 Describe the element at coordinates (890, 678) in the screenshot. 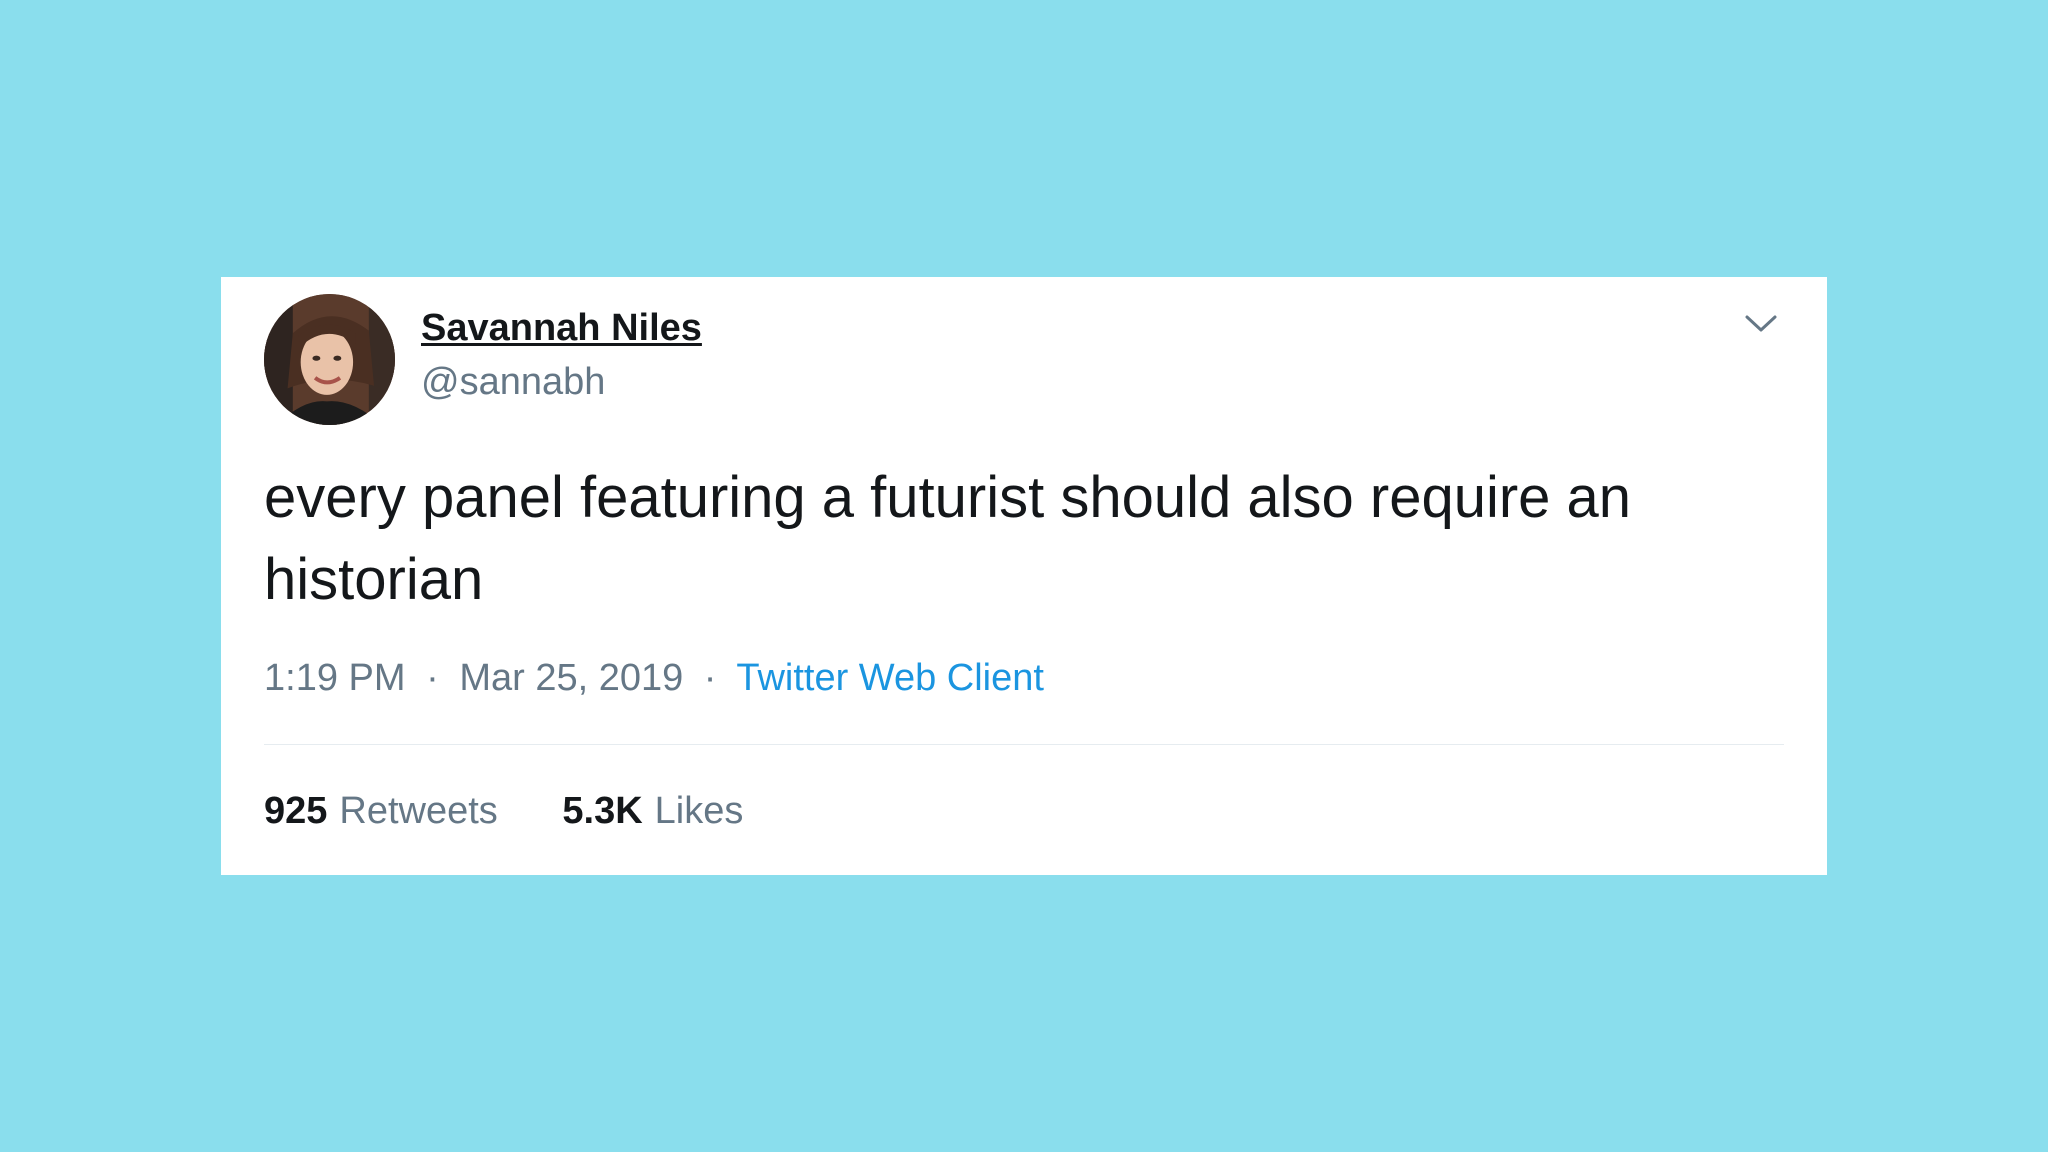

I see `tweet-client-link: Twitter Web Client` at that location.